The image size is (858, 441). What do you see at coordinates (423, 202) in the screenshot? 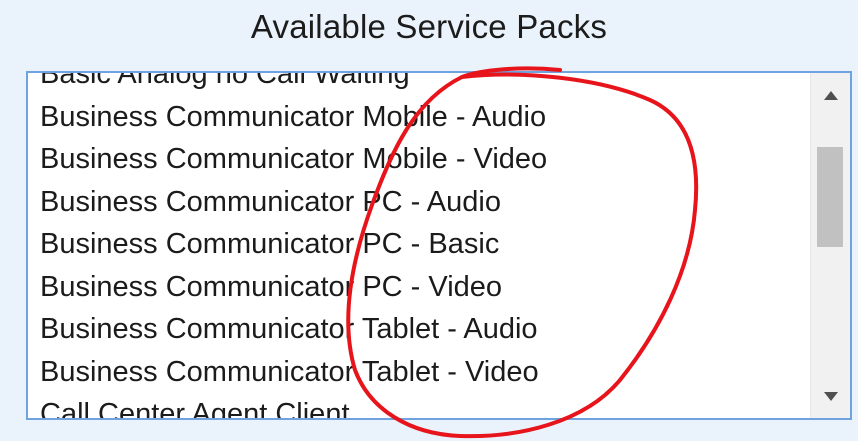
I see `list-item: Business Communicator PC - Audio` at bounding box center [423, 202].